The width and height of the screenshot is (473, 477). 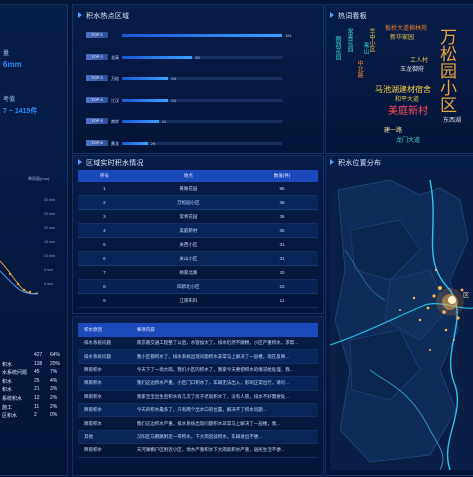 What do you see at coordinates (188, 286) in the screenshot?
I see `table-cell: 四新北小区` at bounding box center [188, 286].